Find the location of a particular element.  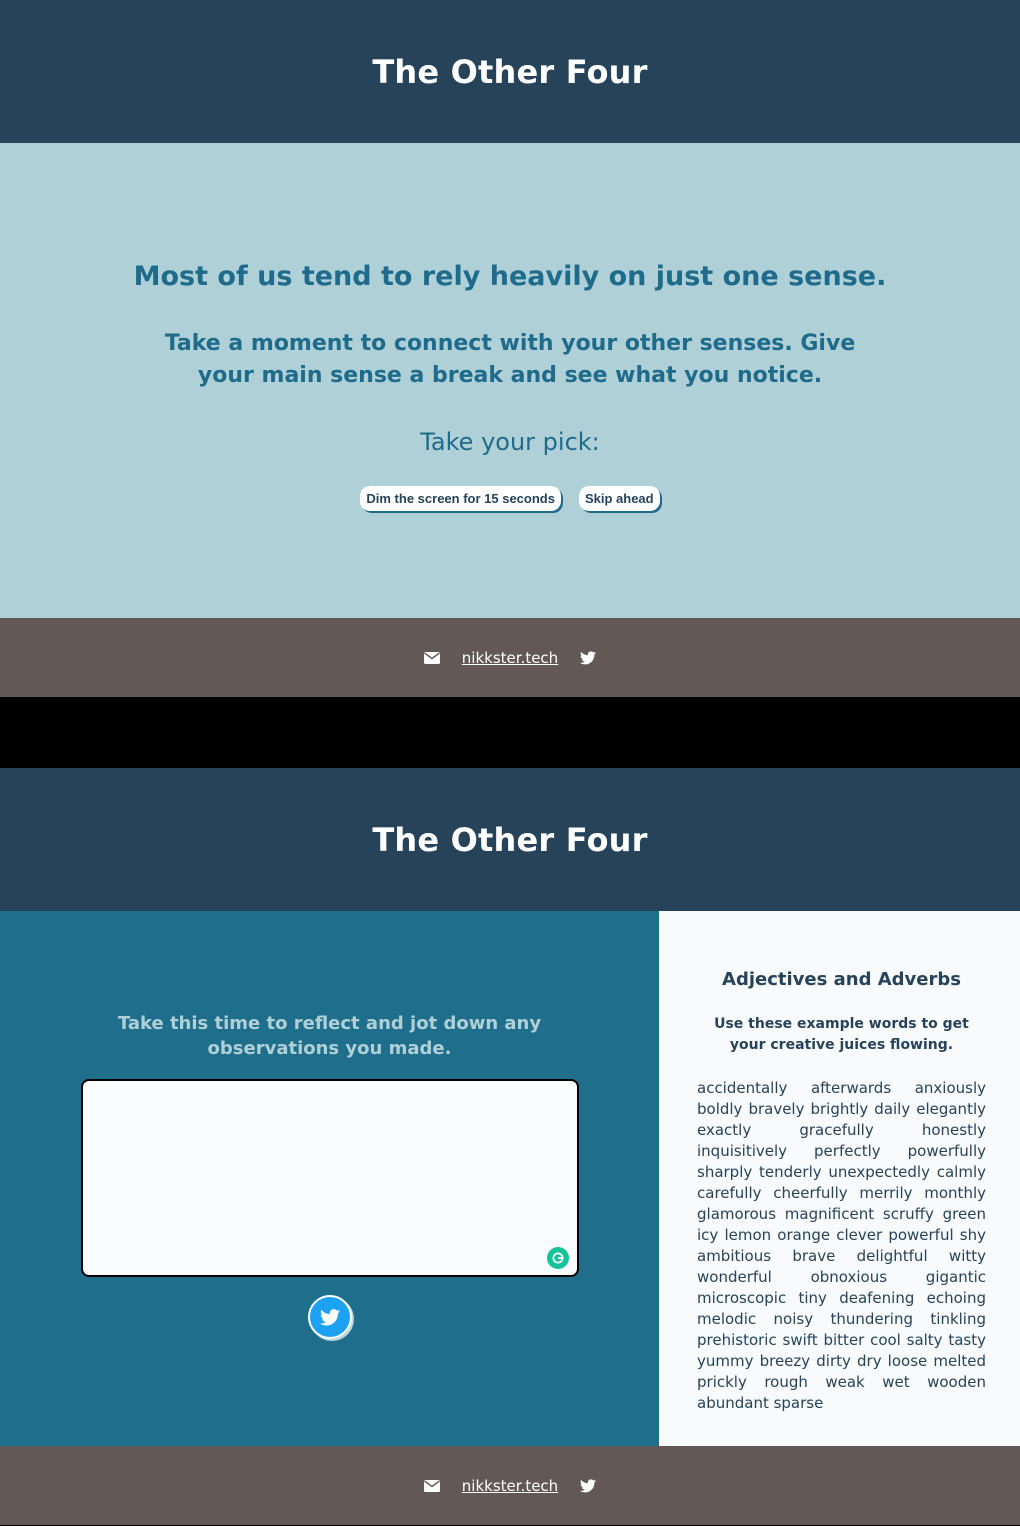

pick-prompt: Take your pick: is located at coordinates (510, 442).